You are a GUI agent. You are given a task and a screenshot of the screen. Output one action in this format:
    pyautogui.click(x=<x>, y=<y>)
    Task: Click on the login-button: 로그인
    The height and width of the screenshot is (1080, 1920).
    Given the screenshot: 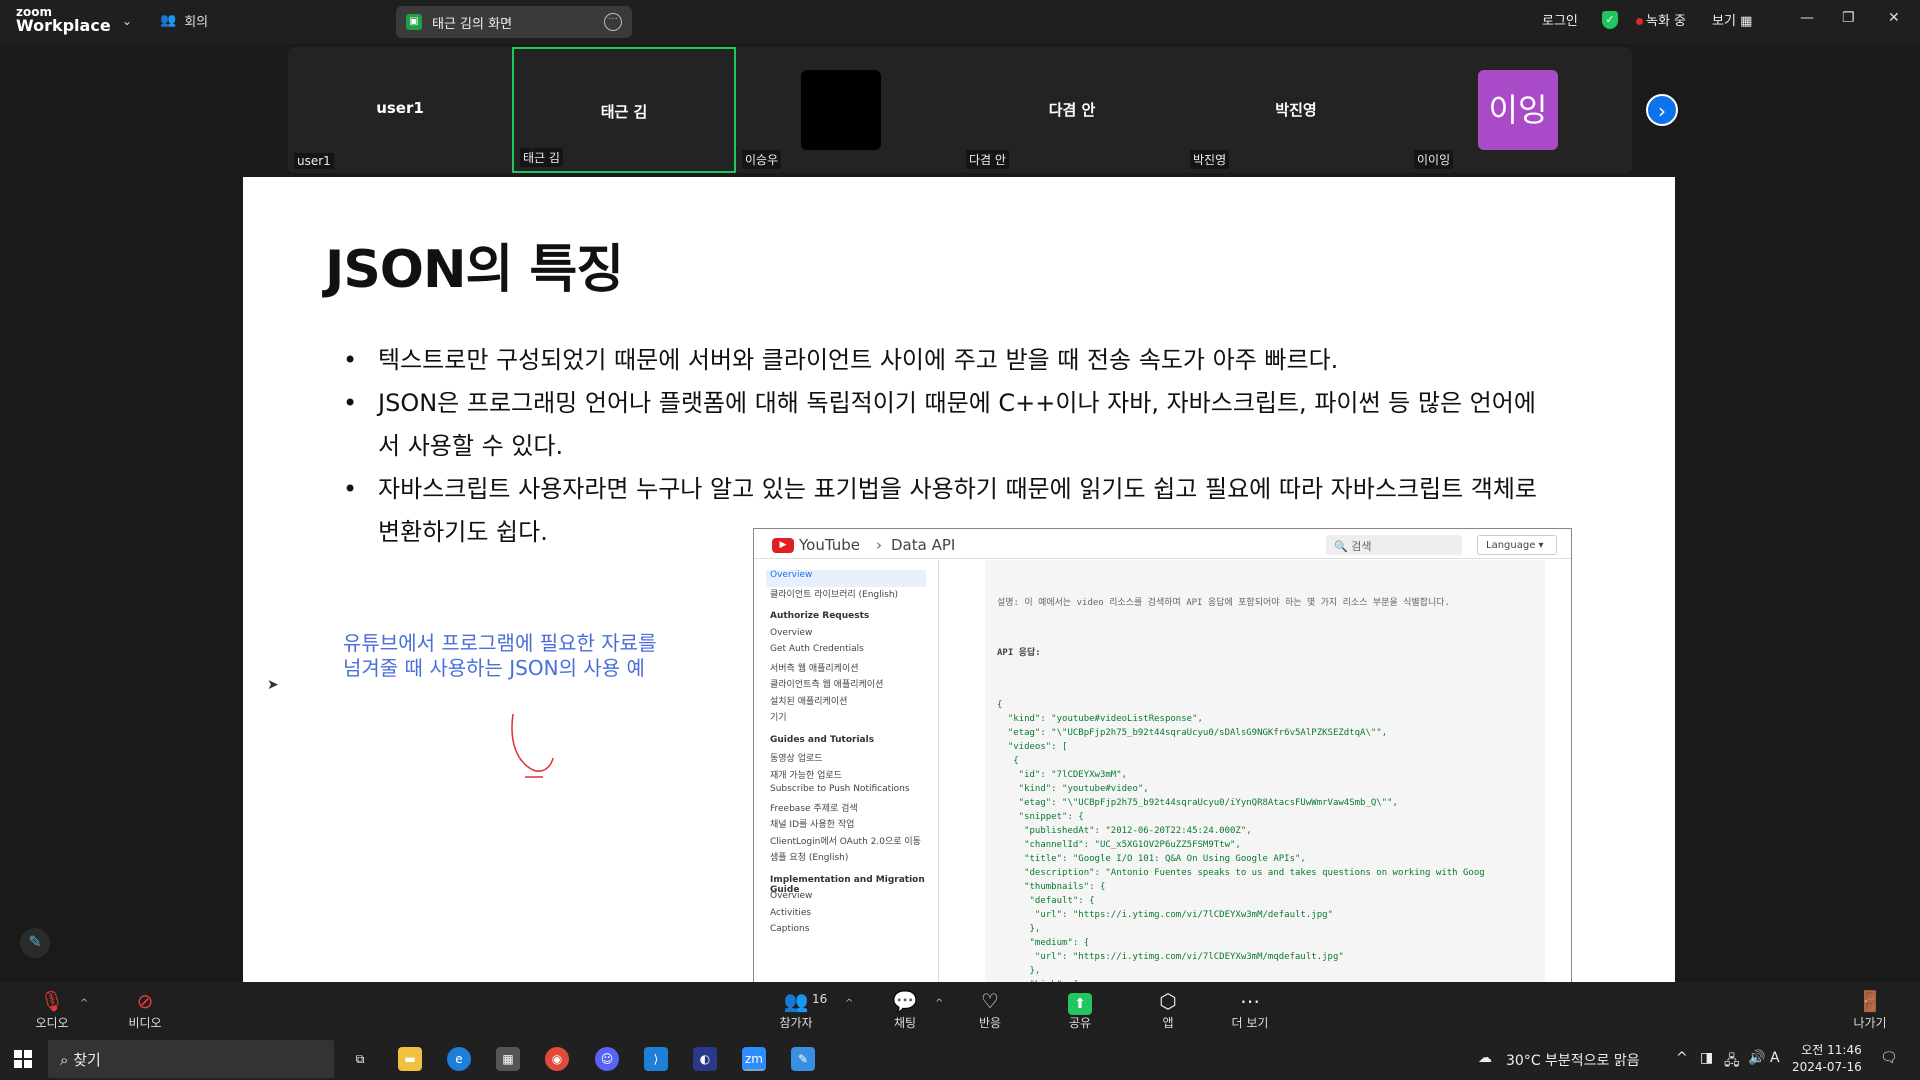 What is the action you would take?
    pyautogui.click(x=1560, y=19)
    